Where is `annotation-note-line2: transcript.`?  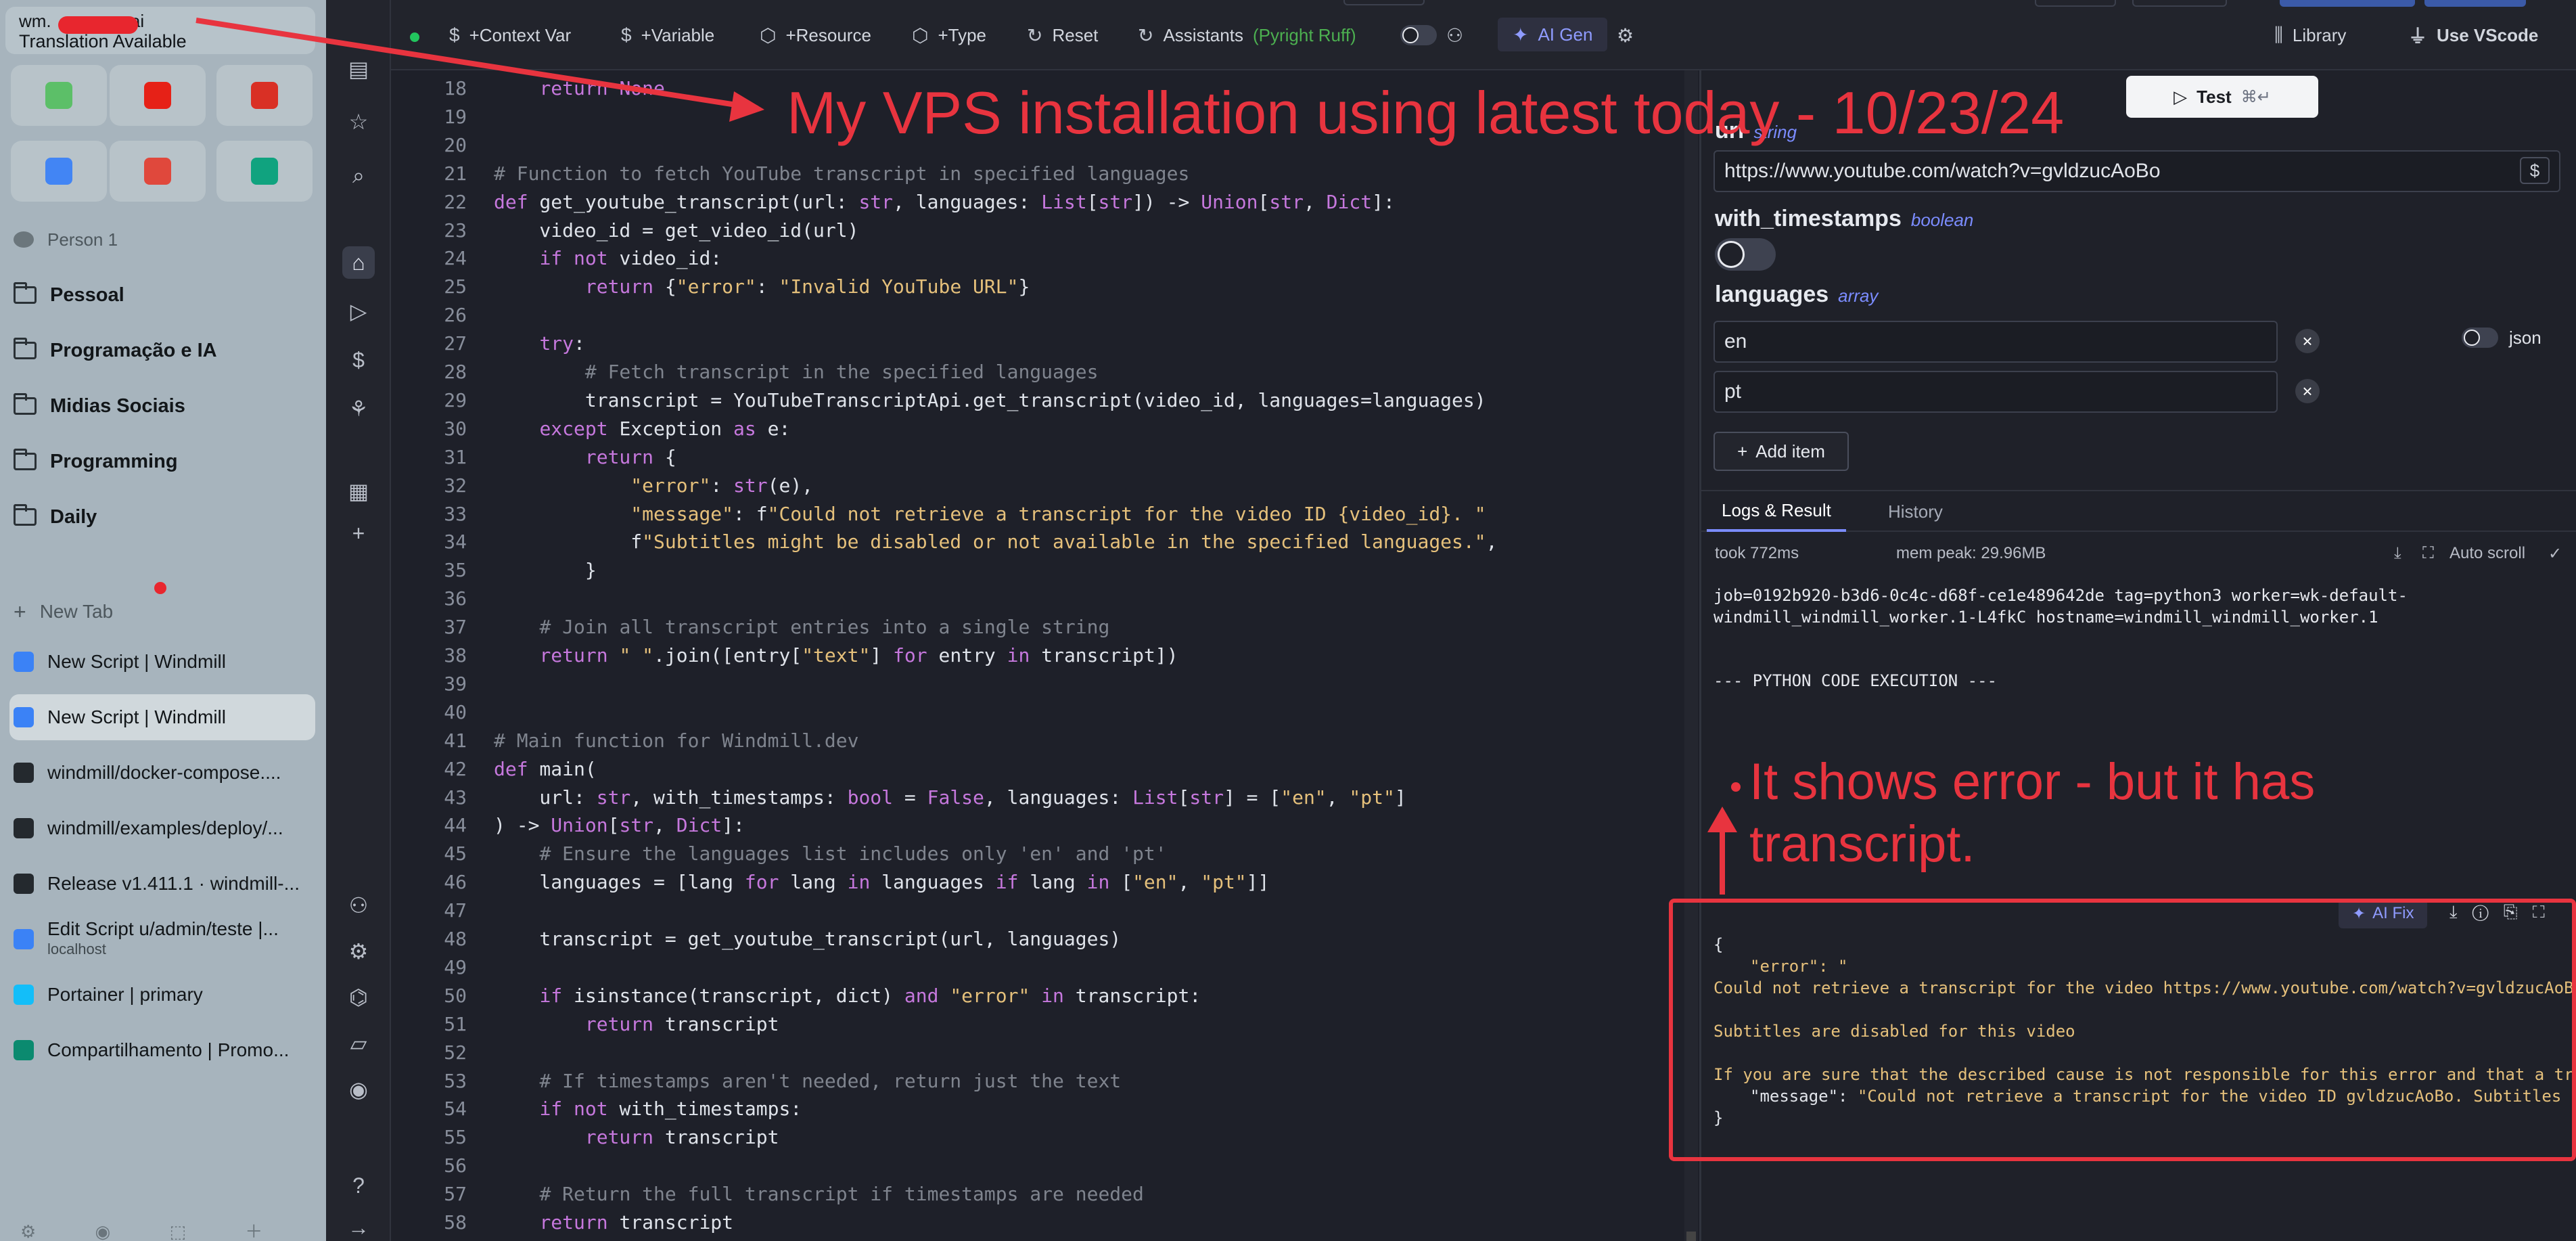
annotation-note-line2: transcript. is located at coordinates (1862, 844).